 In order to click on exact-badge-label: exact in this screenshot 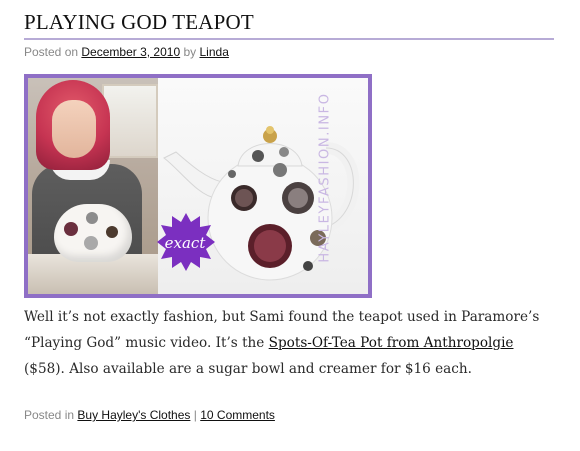, I will do `click(185, 243)`.